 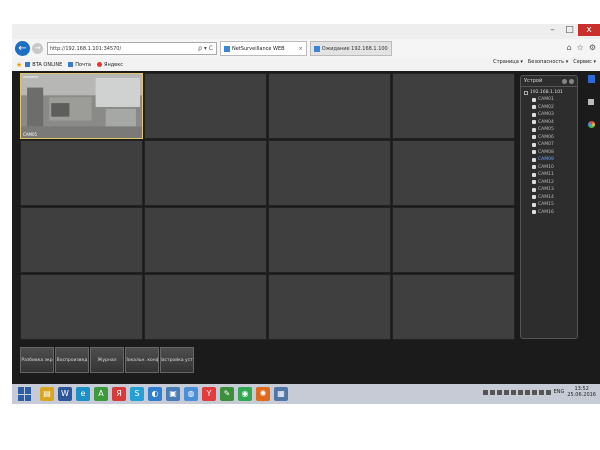 I want to click on star-icon: ☆, so click(x=580, y=47).